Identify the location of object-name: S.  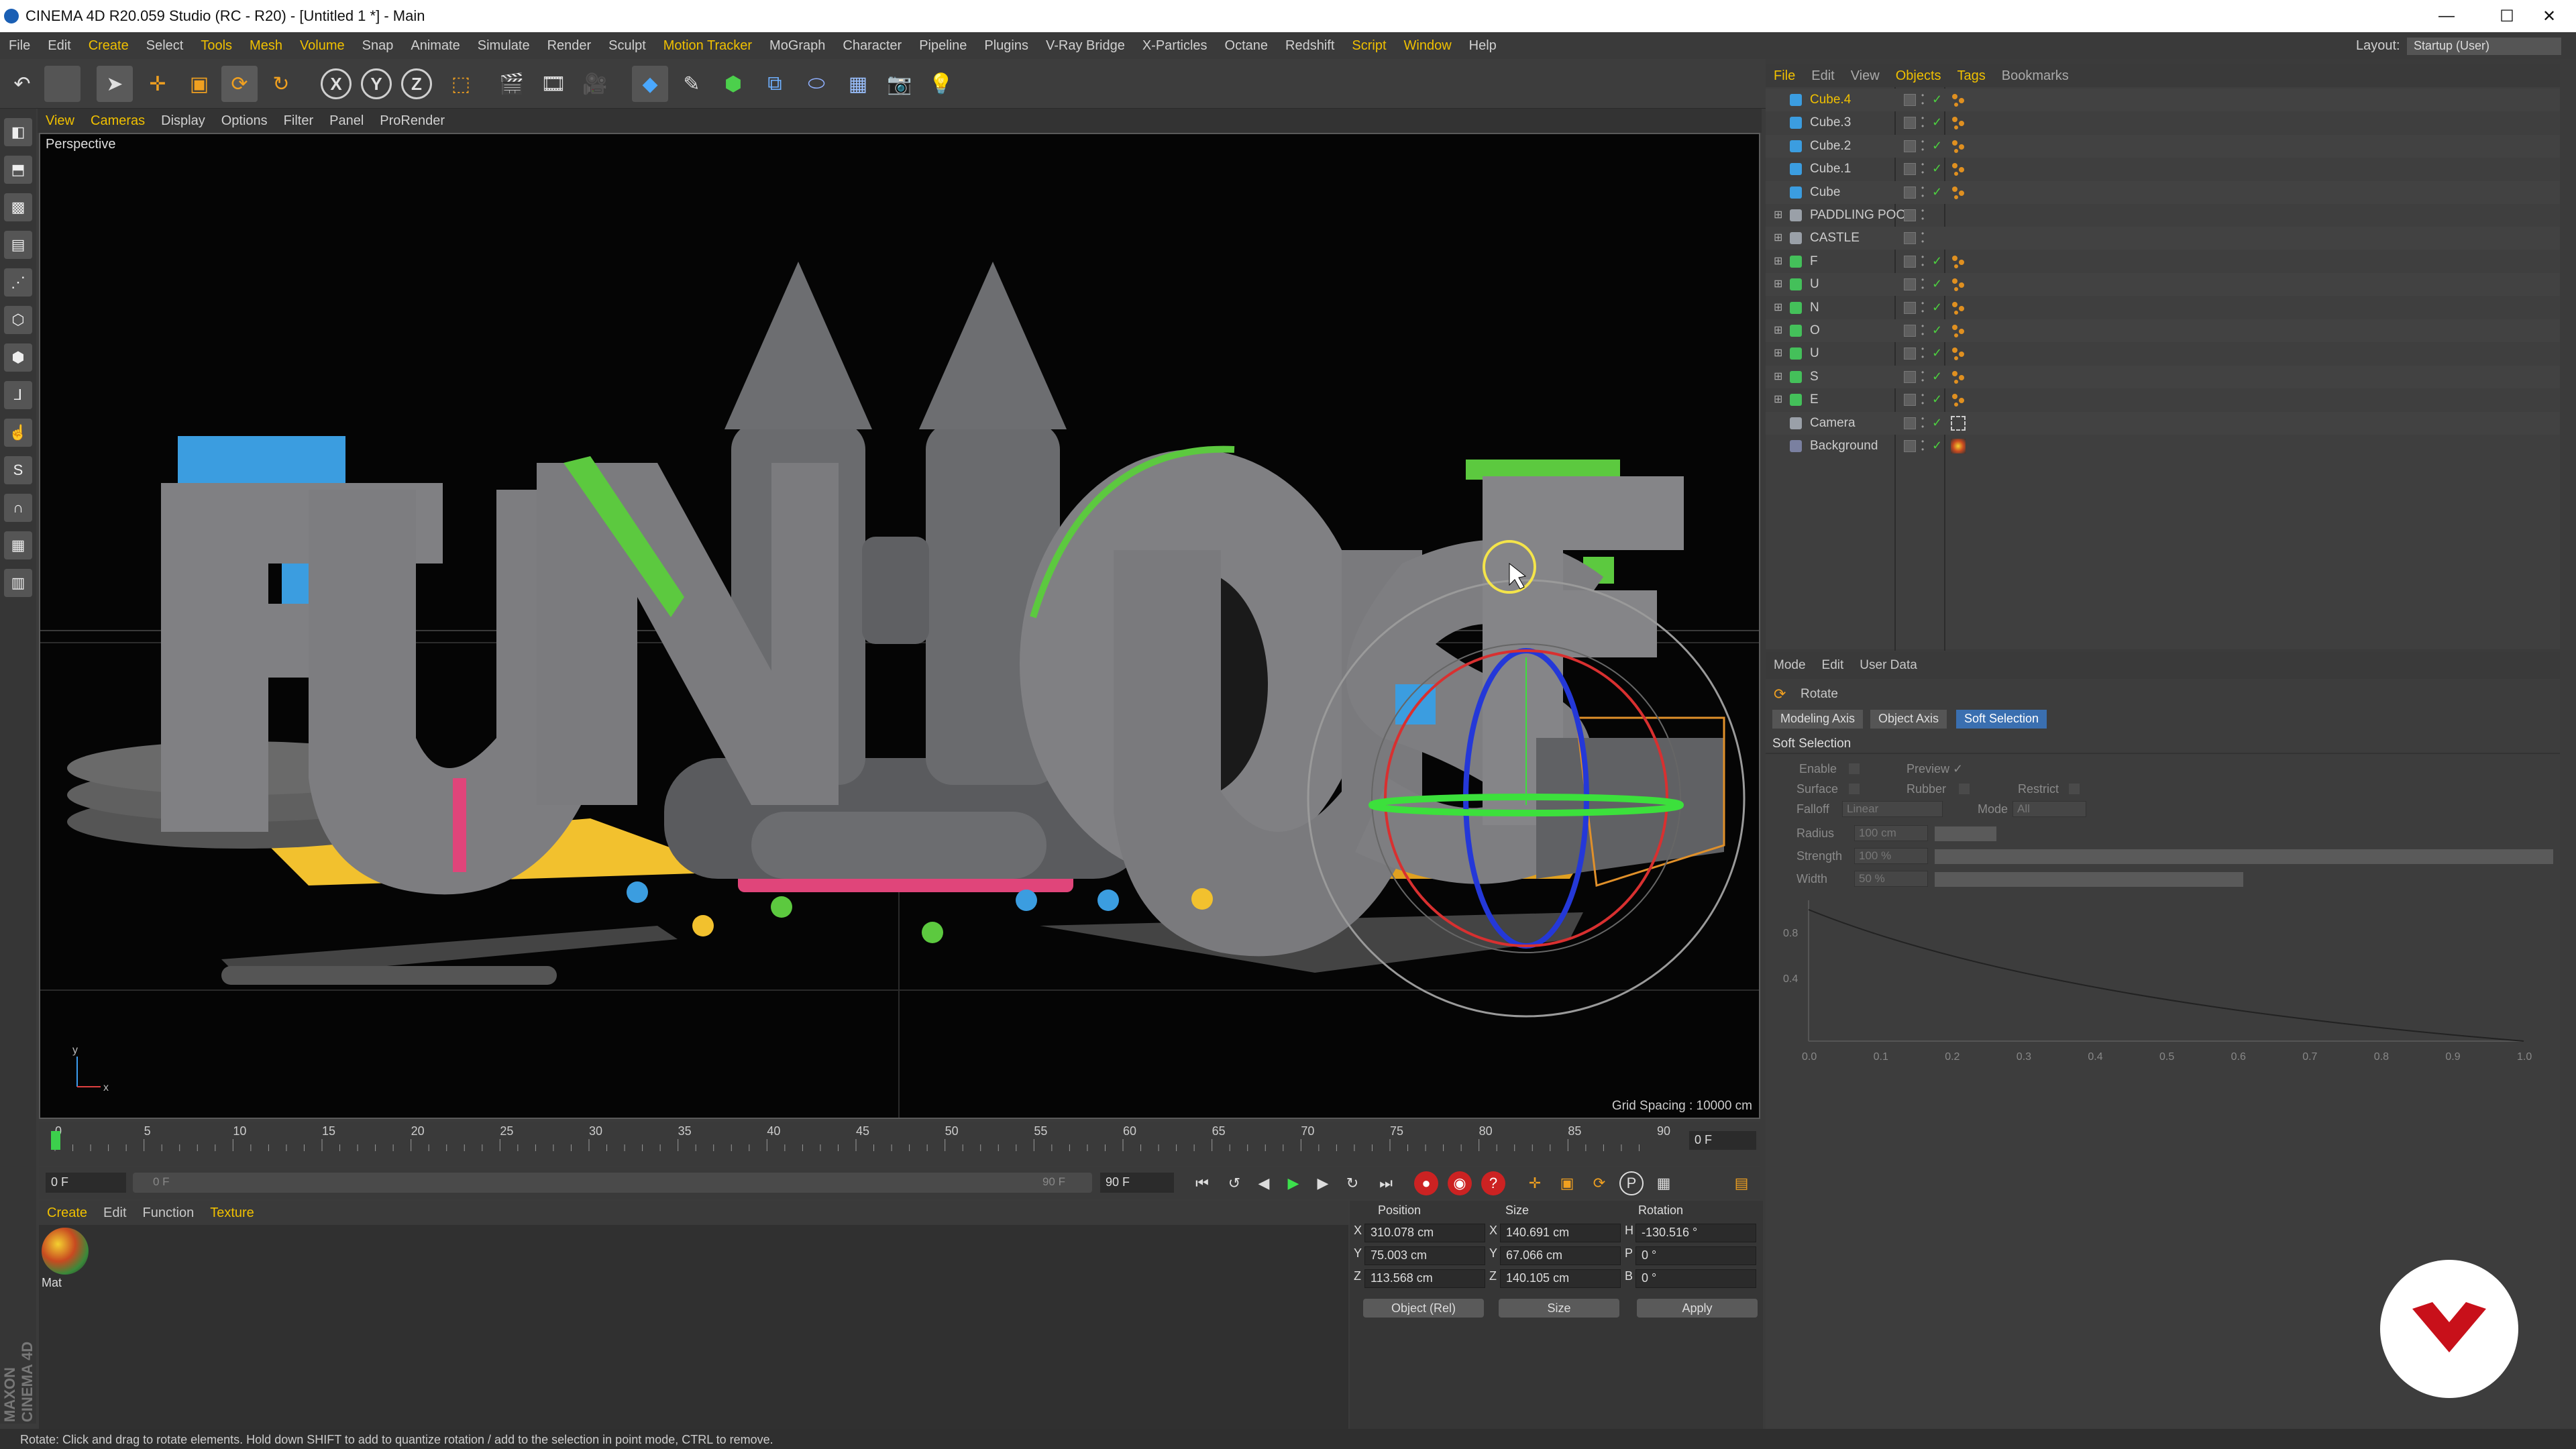
(1814, 377).